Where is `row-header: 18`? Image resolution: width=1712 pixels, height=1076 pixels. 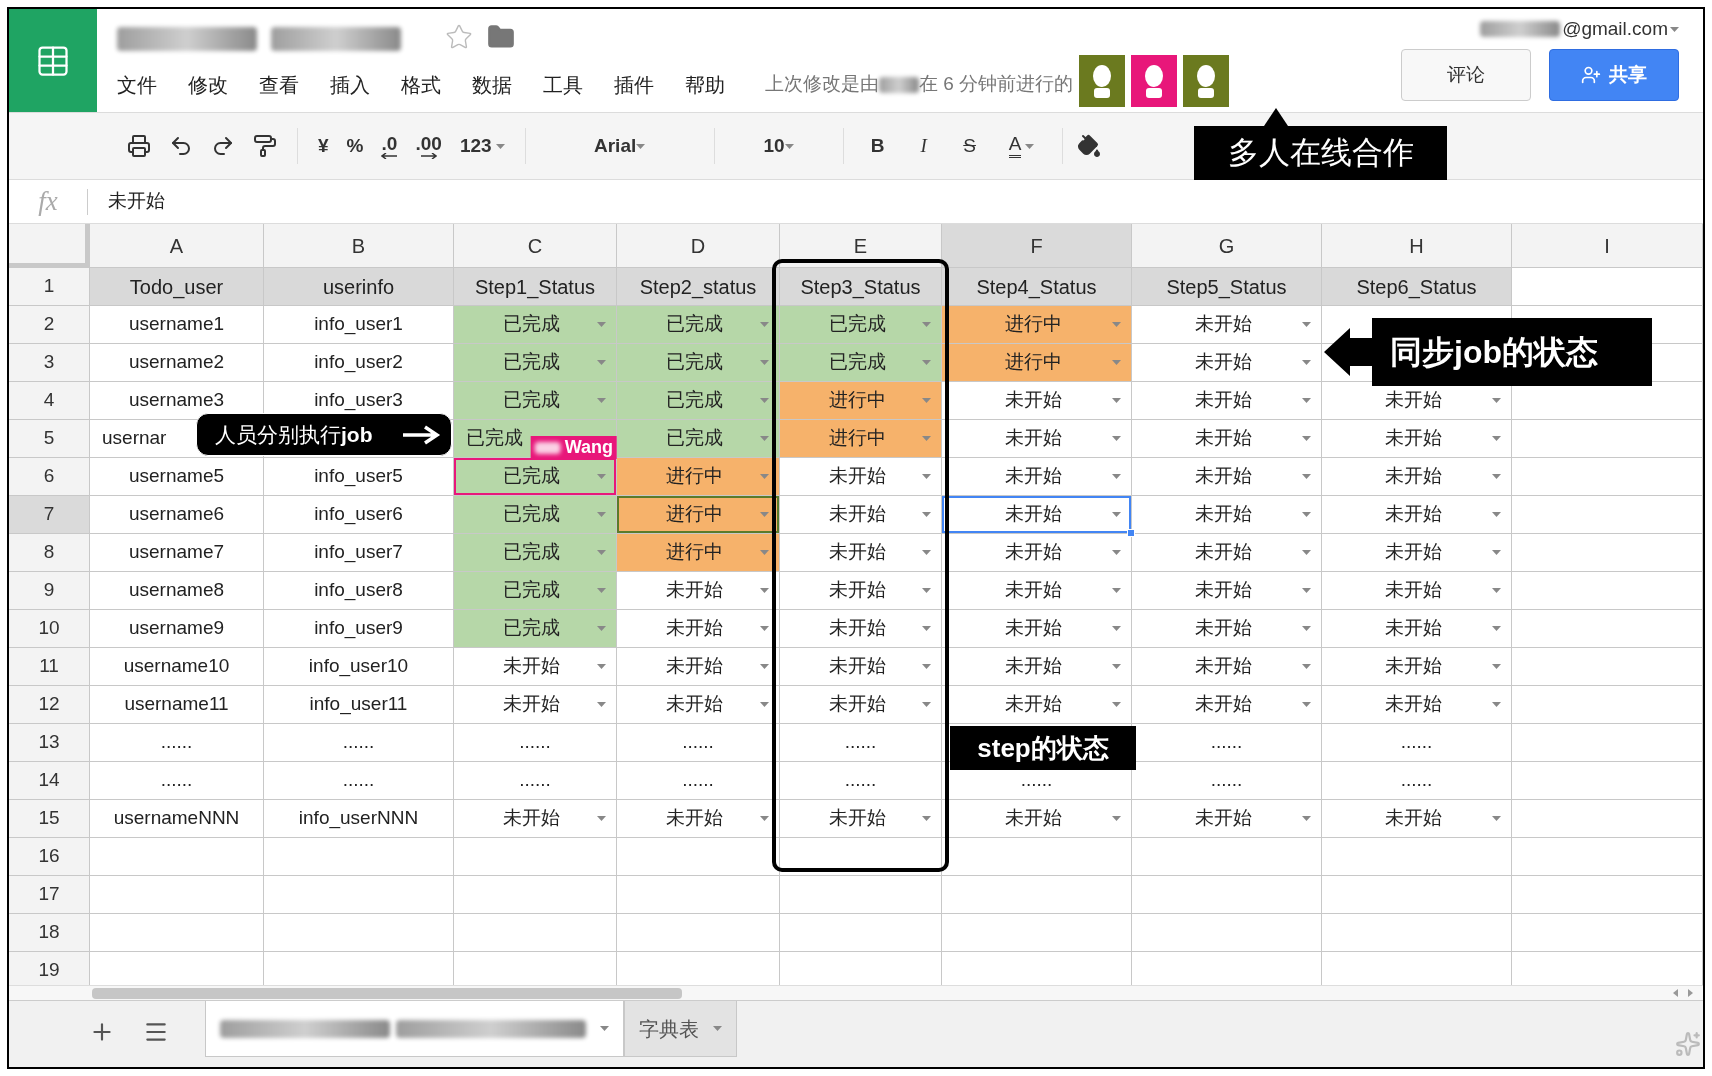
row-header: 18 is located at coordinates (49, 933).